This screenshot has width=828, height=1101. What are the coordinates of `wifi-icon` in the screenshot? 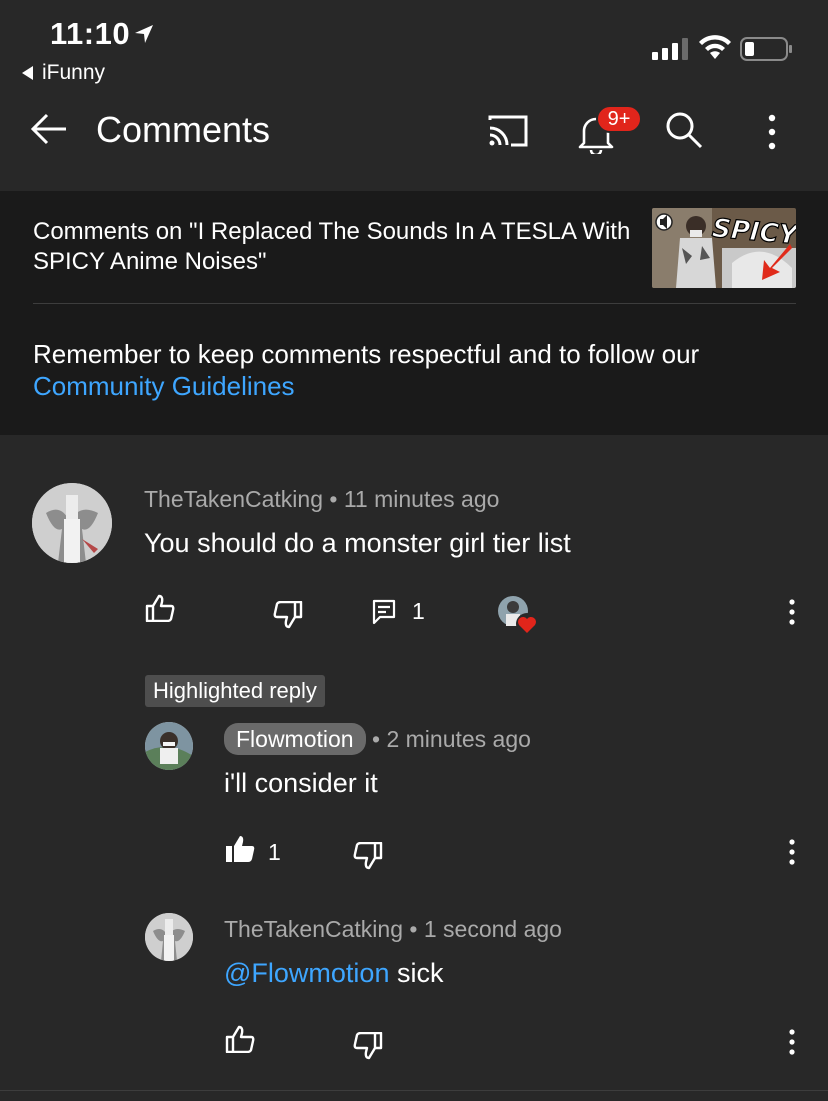 It's located at (715, 47).